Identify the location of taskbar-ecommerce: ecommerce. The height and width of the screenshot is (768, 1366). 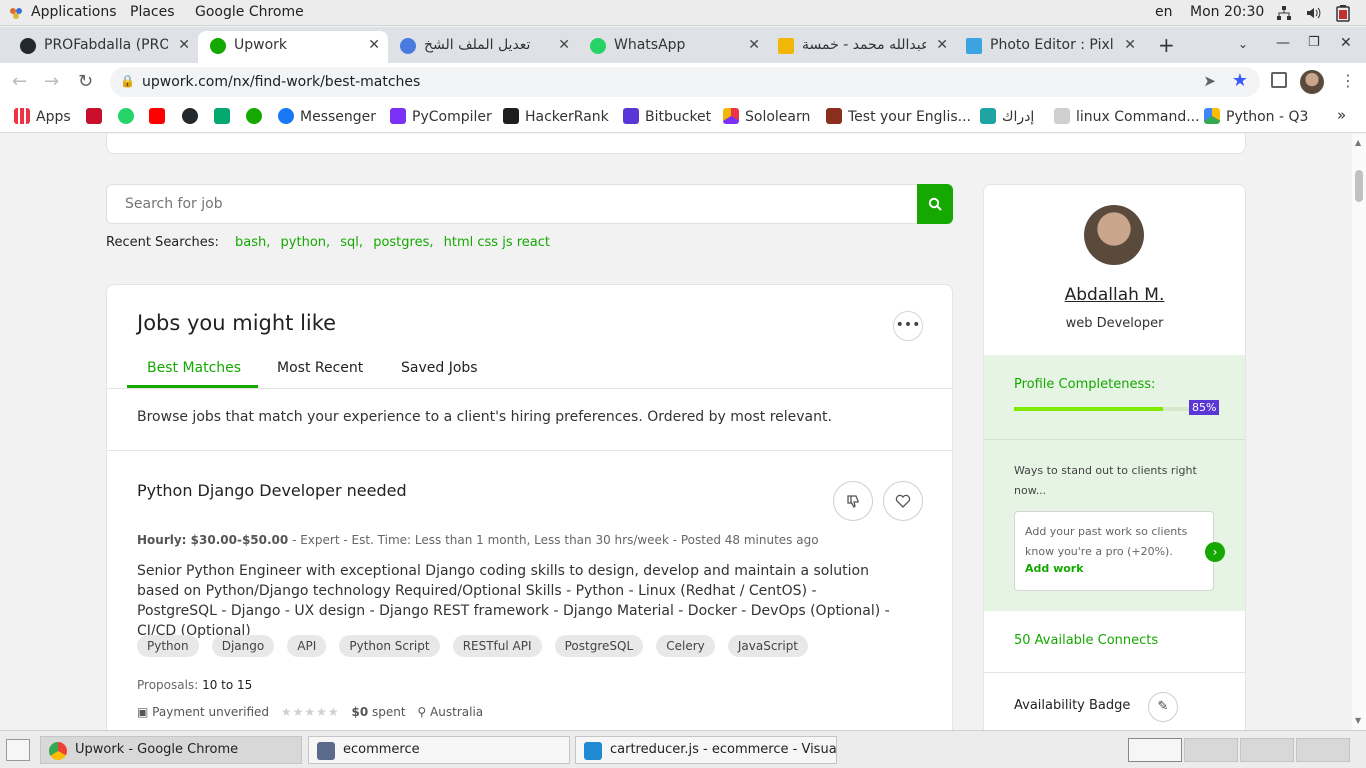
(439, 750).